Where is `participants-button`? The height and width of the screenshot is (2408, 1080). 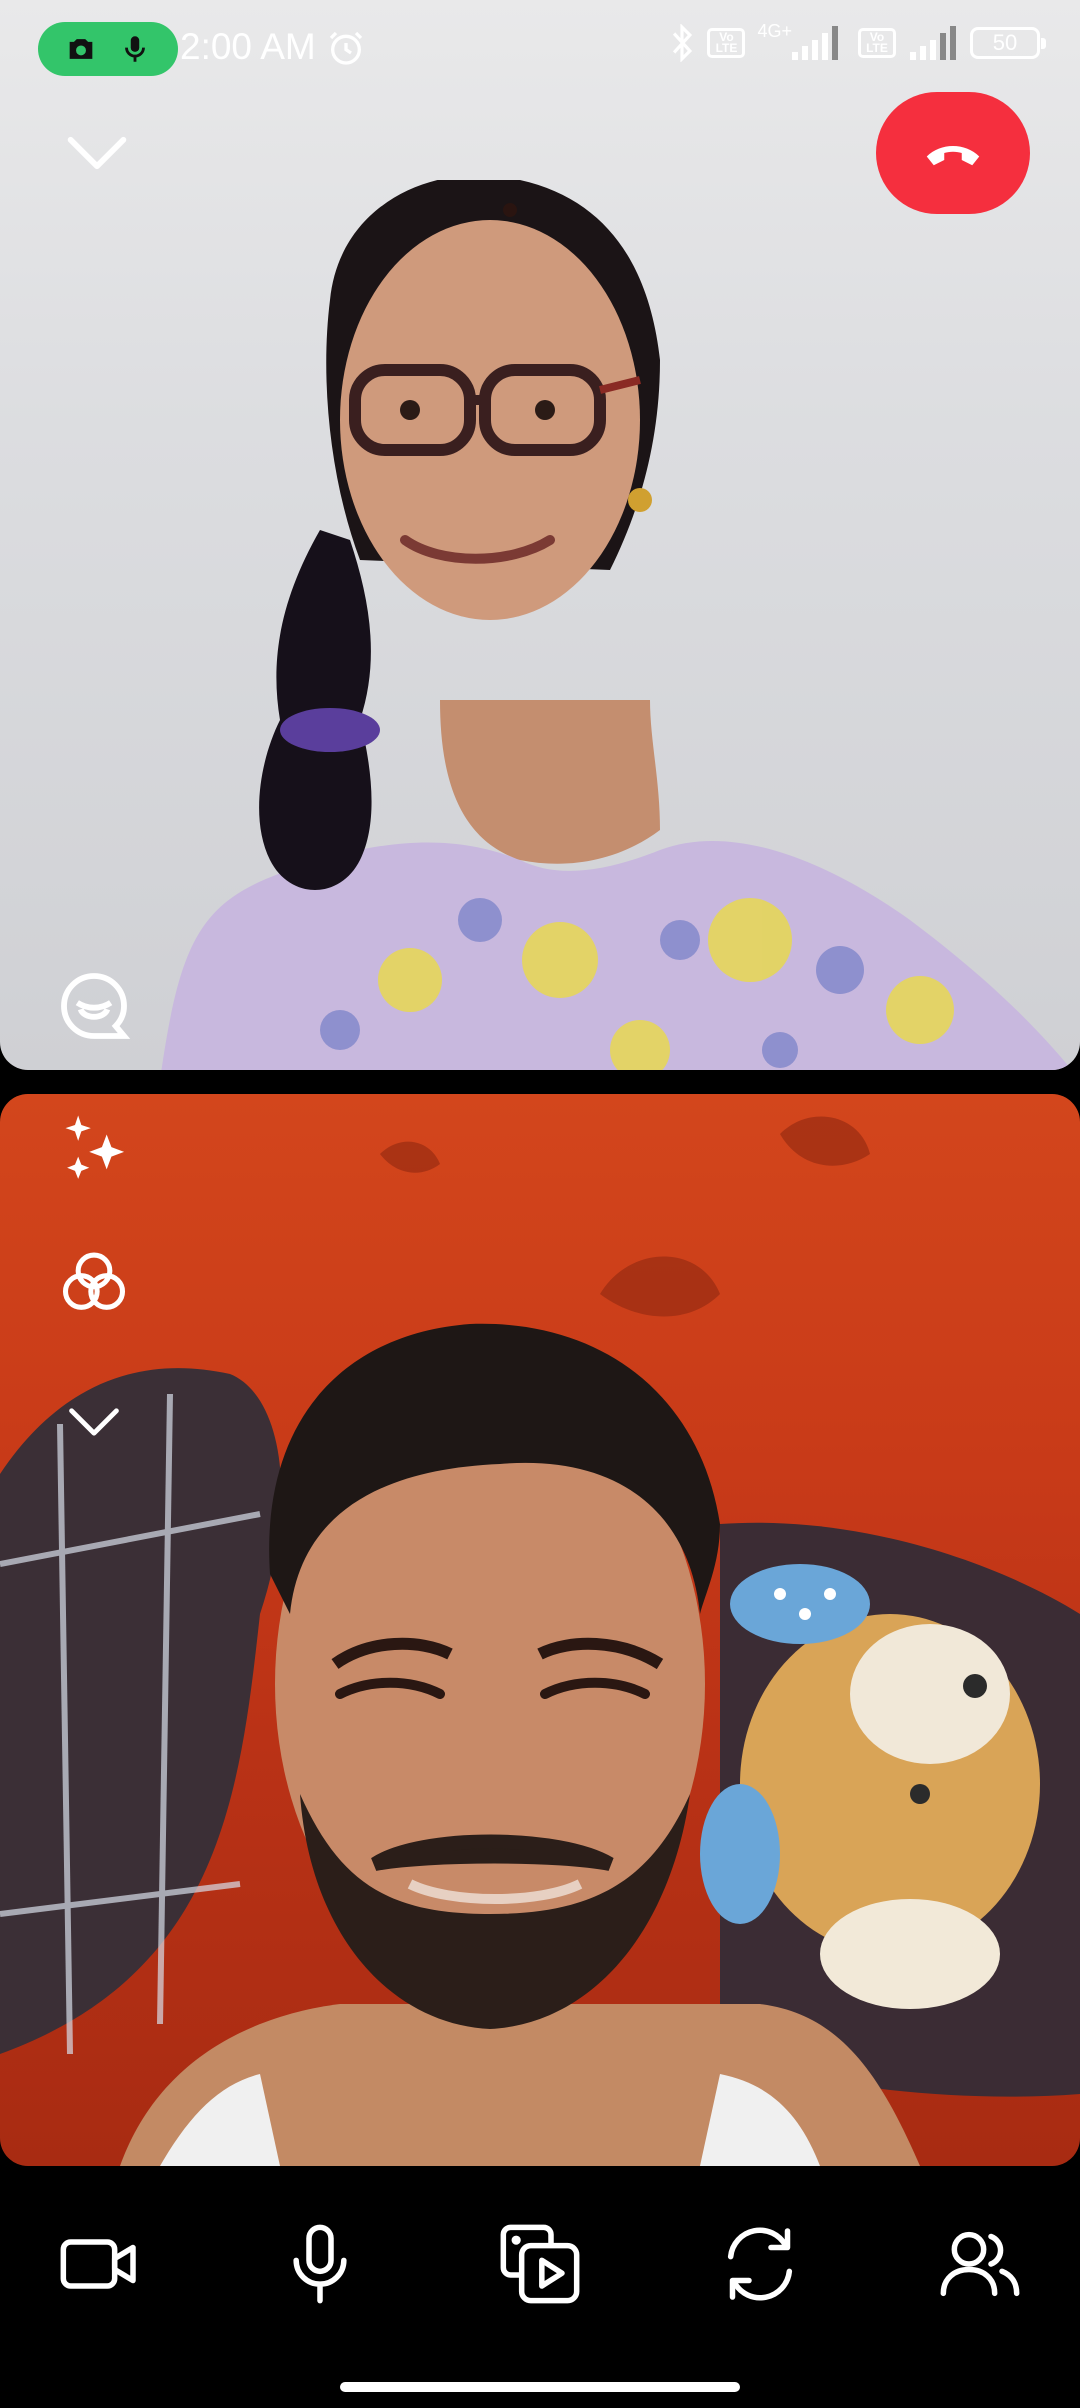
participants-button is located at coordinates (980, 2264).